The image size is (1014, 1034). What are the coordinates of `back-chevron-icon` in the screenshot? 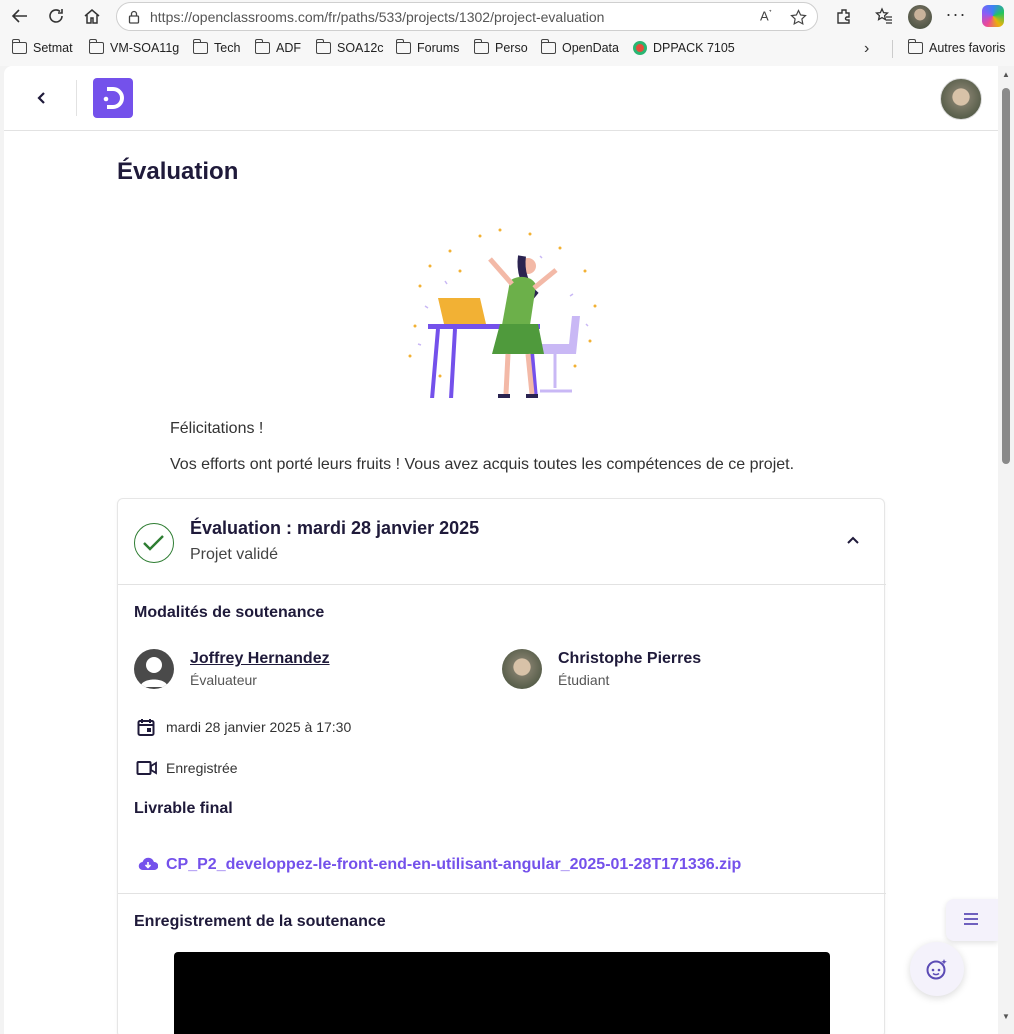 It's located at (42, 98).